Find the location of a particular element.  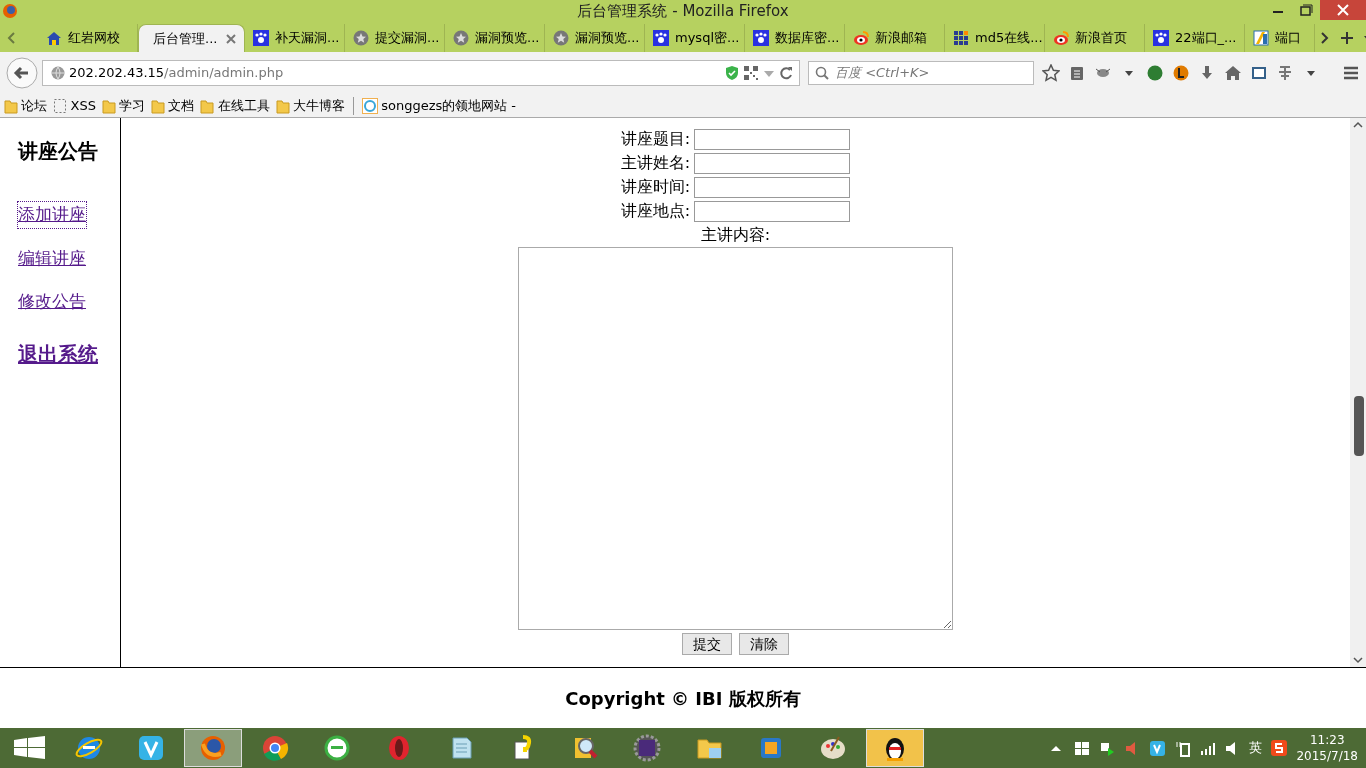

sidebar-link: 退出系统 is located at coordinates (58, 353).